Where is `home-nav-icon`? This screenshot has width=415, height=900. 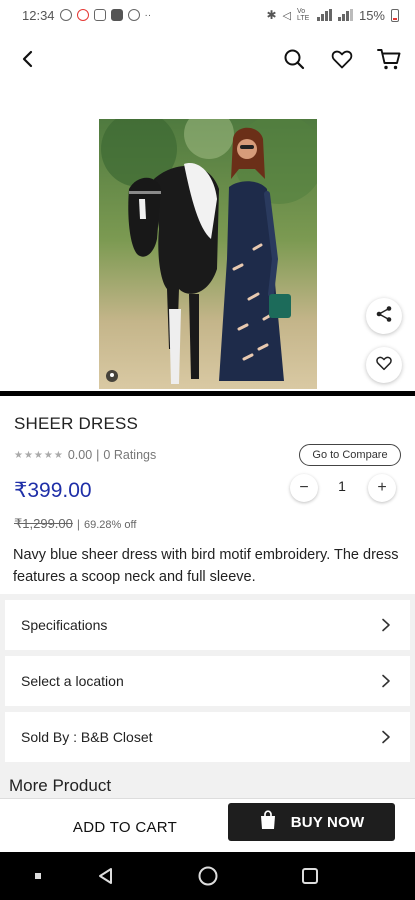 home-nav-icon is located at coordinates (208, 876).